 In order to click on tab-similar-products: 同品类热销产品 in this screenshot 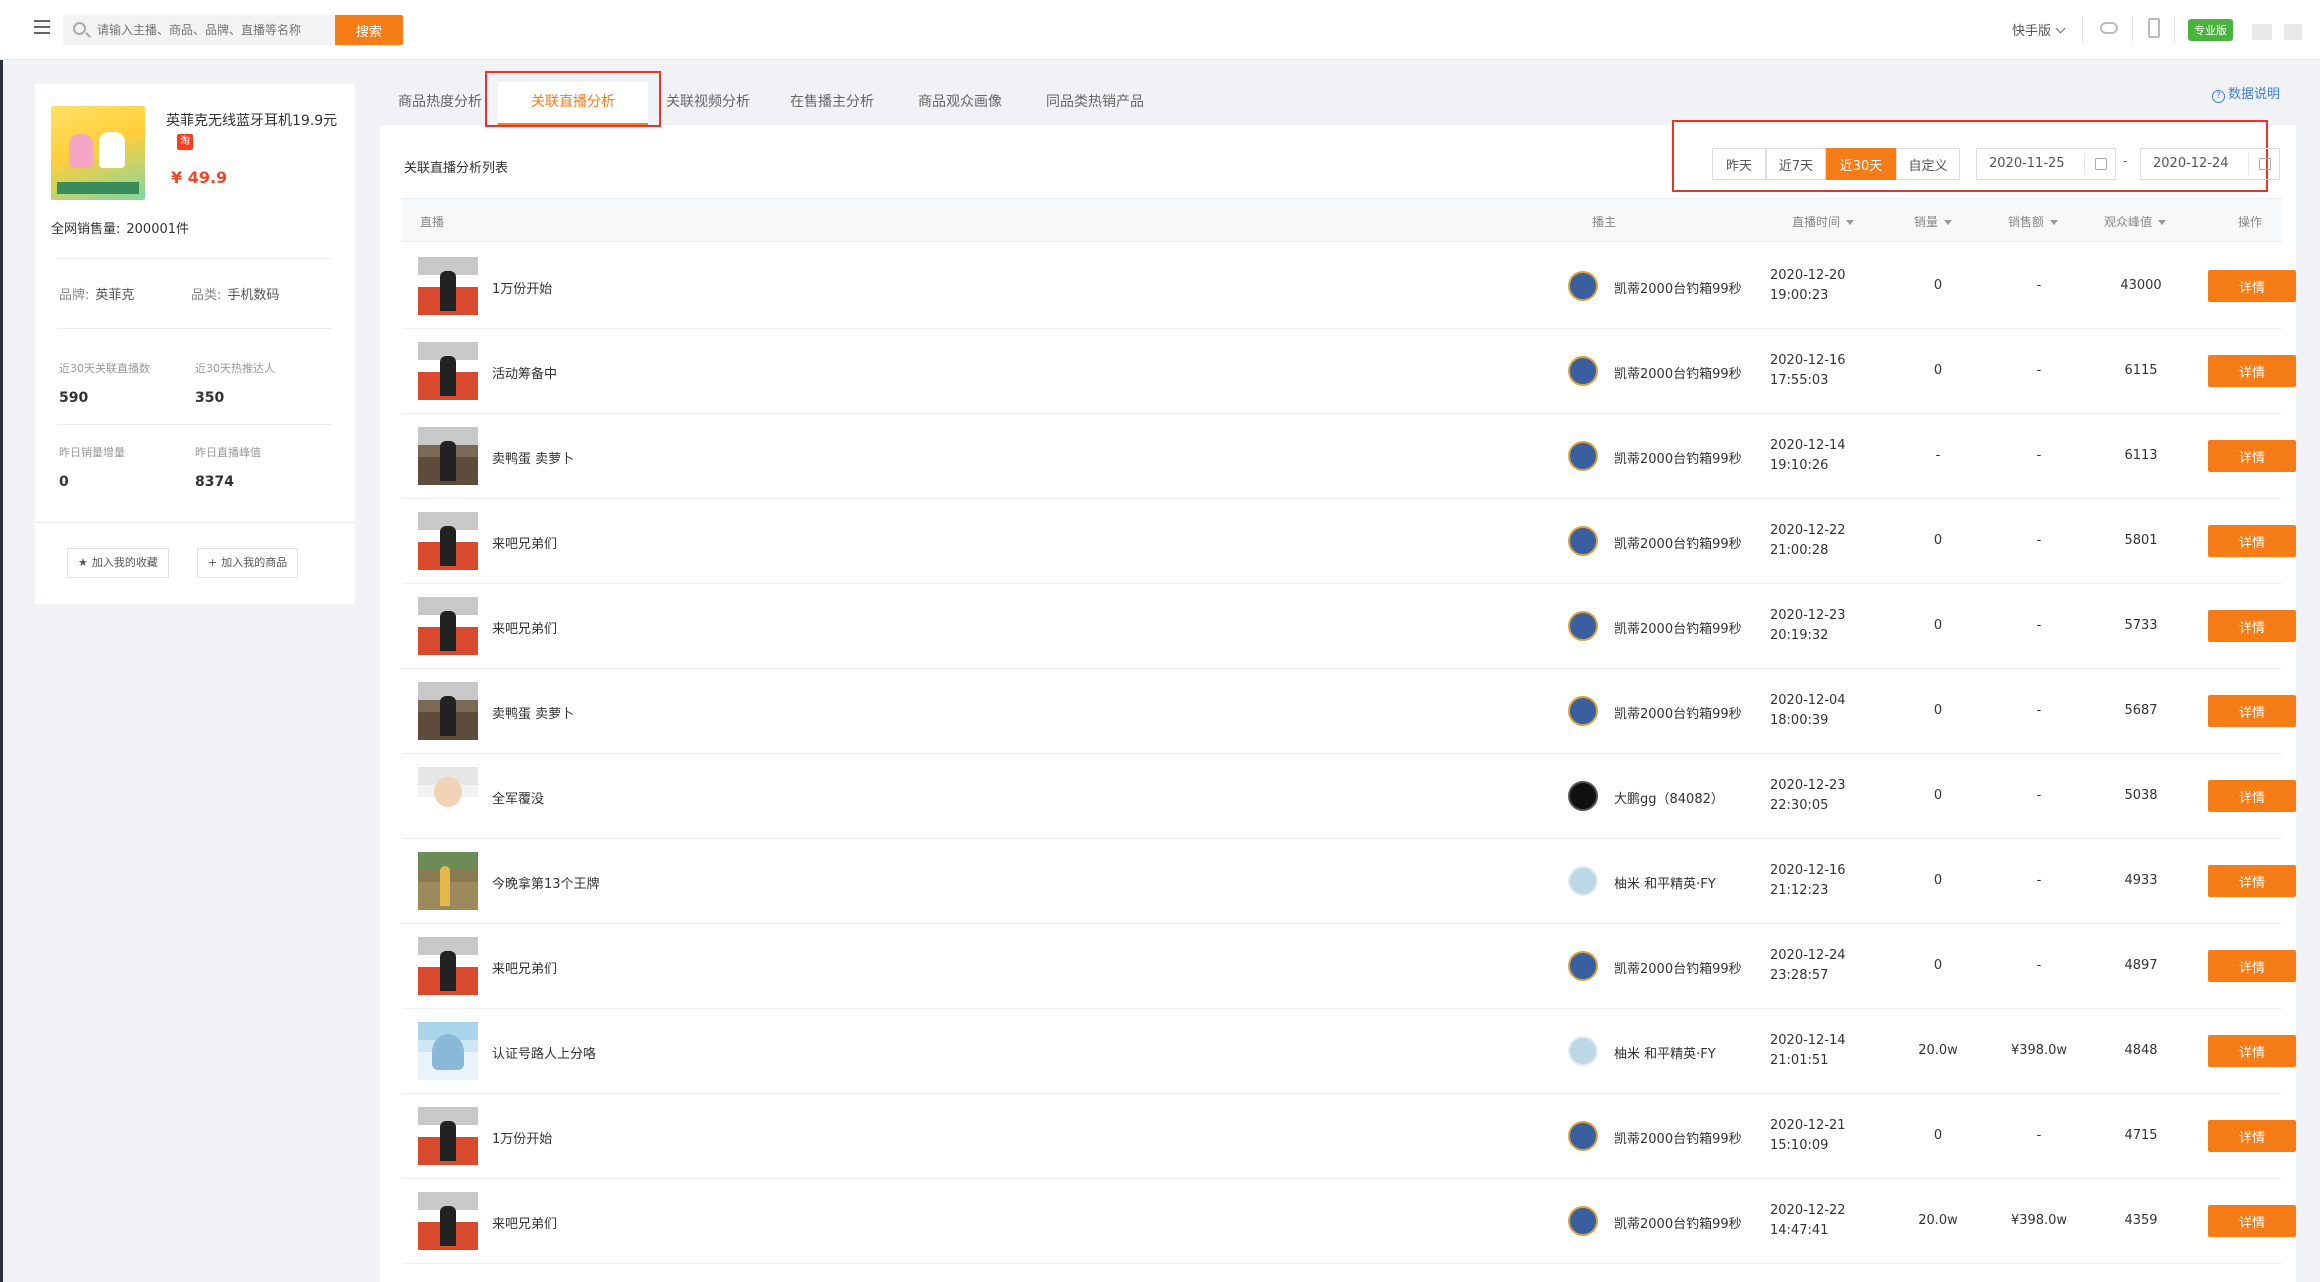, I will do `click(1095, 103)`.